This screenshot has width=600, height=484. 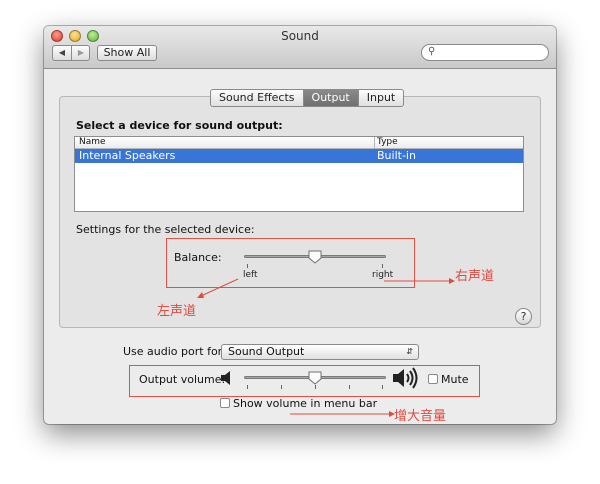 What do you see at coordinates (432, 51) in the screenshot?
I see `search-icon: ⚲` at bounding box center [432, 51].